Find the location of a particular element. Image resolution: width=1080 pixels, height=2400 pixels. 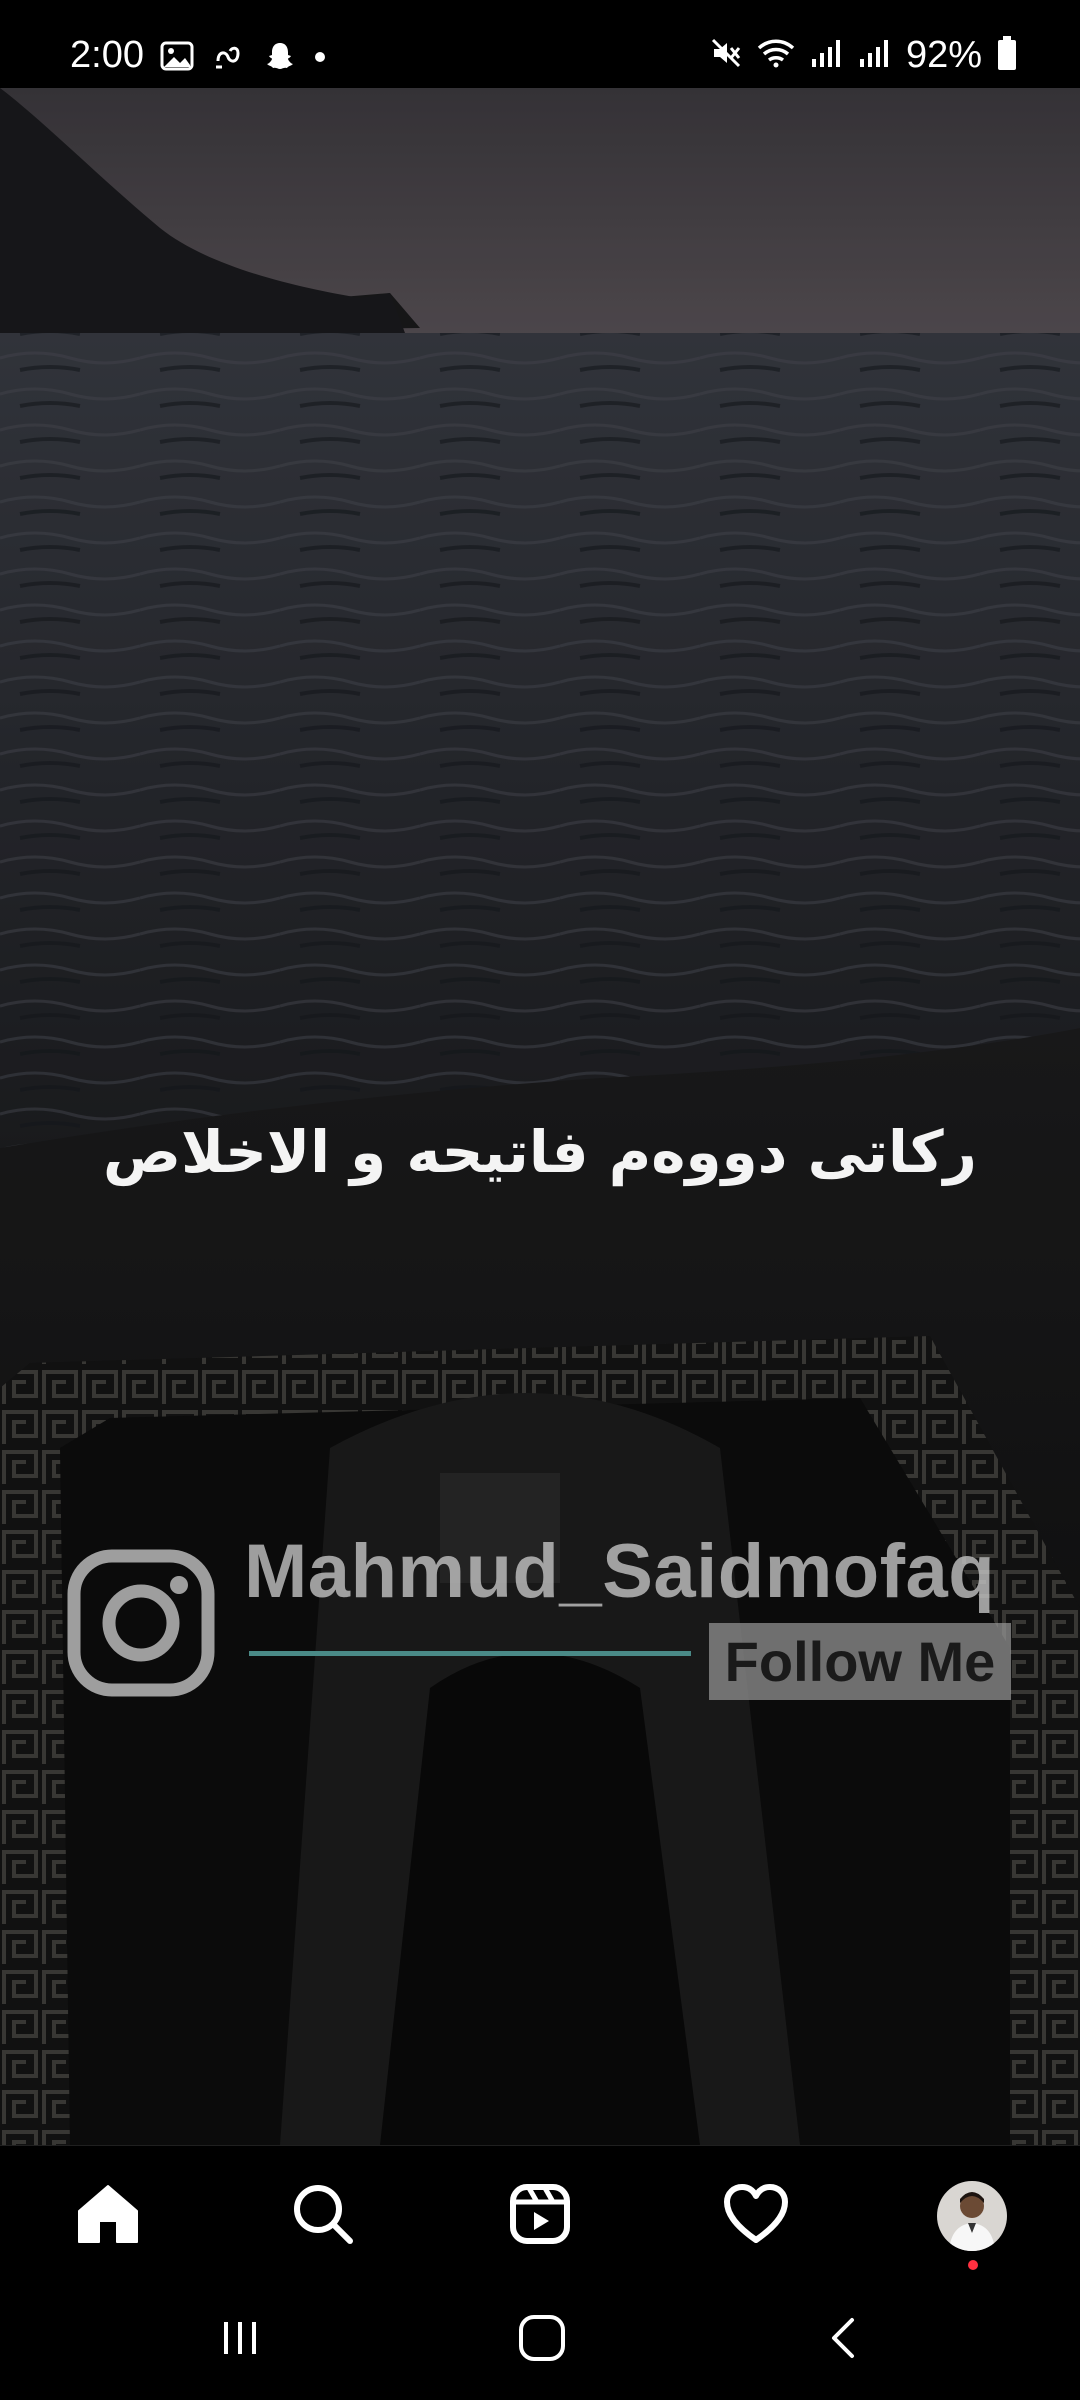

recents-button is located at coordinates (240, 2340).